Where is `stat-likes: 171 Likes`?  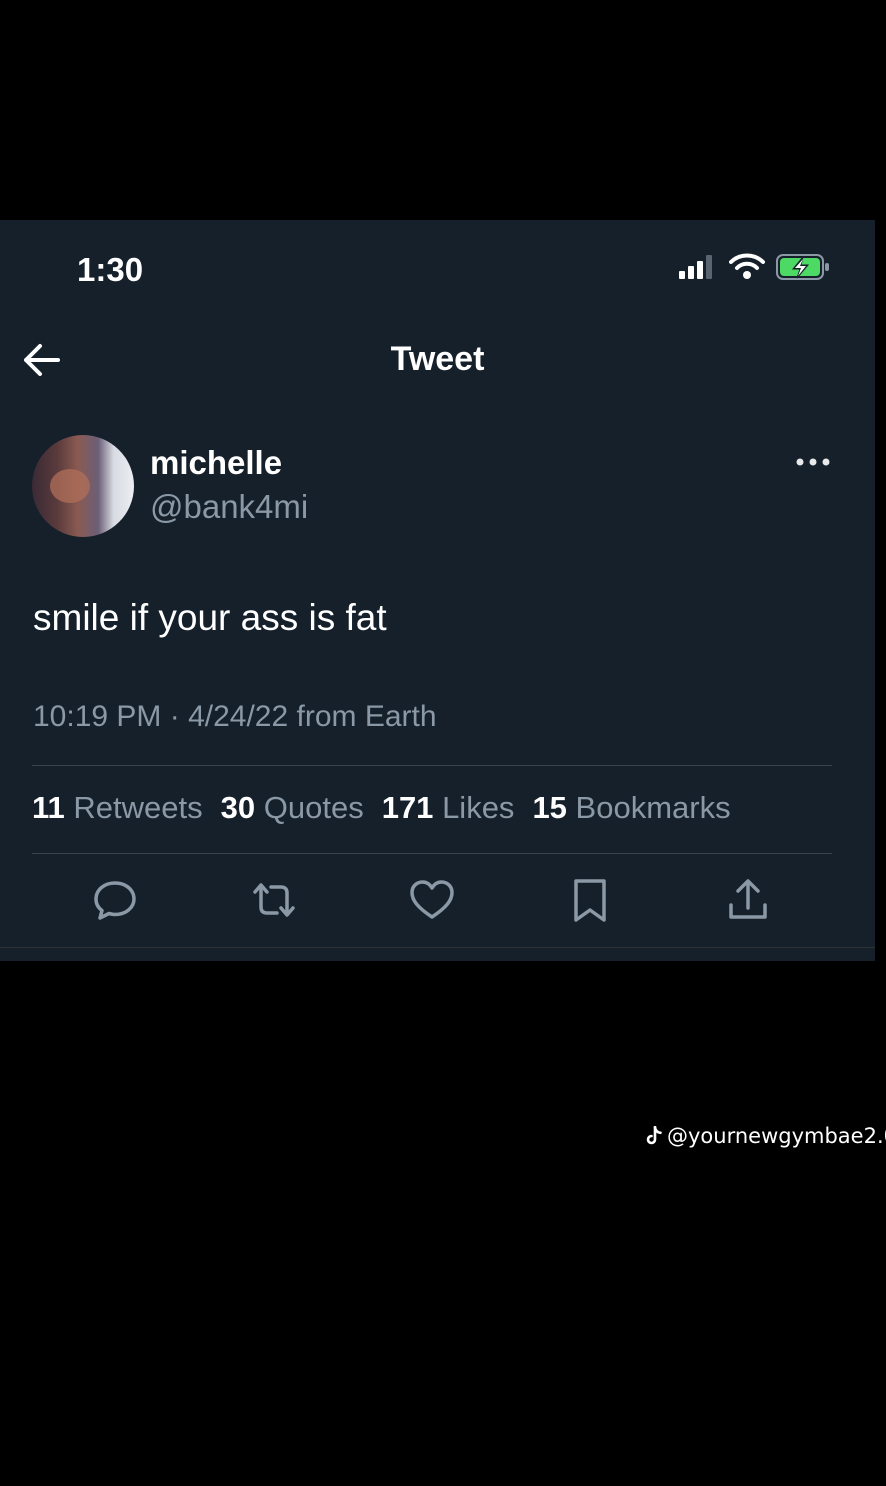 stat-likes: 171 Likes is located at coordinates (448, 808).